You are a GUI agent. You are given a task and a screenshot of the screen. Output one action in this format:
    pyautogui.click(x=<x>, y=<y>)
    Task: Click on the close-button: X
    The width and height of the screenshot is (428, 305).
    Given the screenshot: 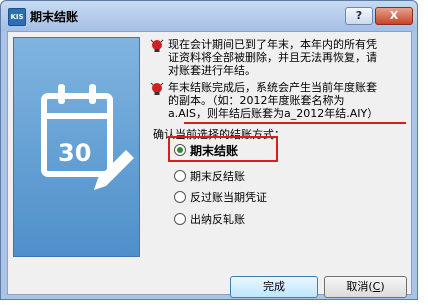 What is the action you would take?
    pyautogui.click(x=394, y=16)
    